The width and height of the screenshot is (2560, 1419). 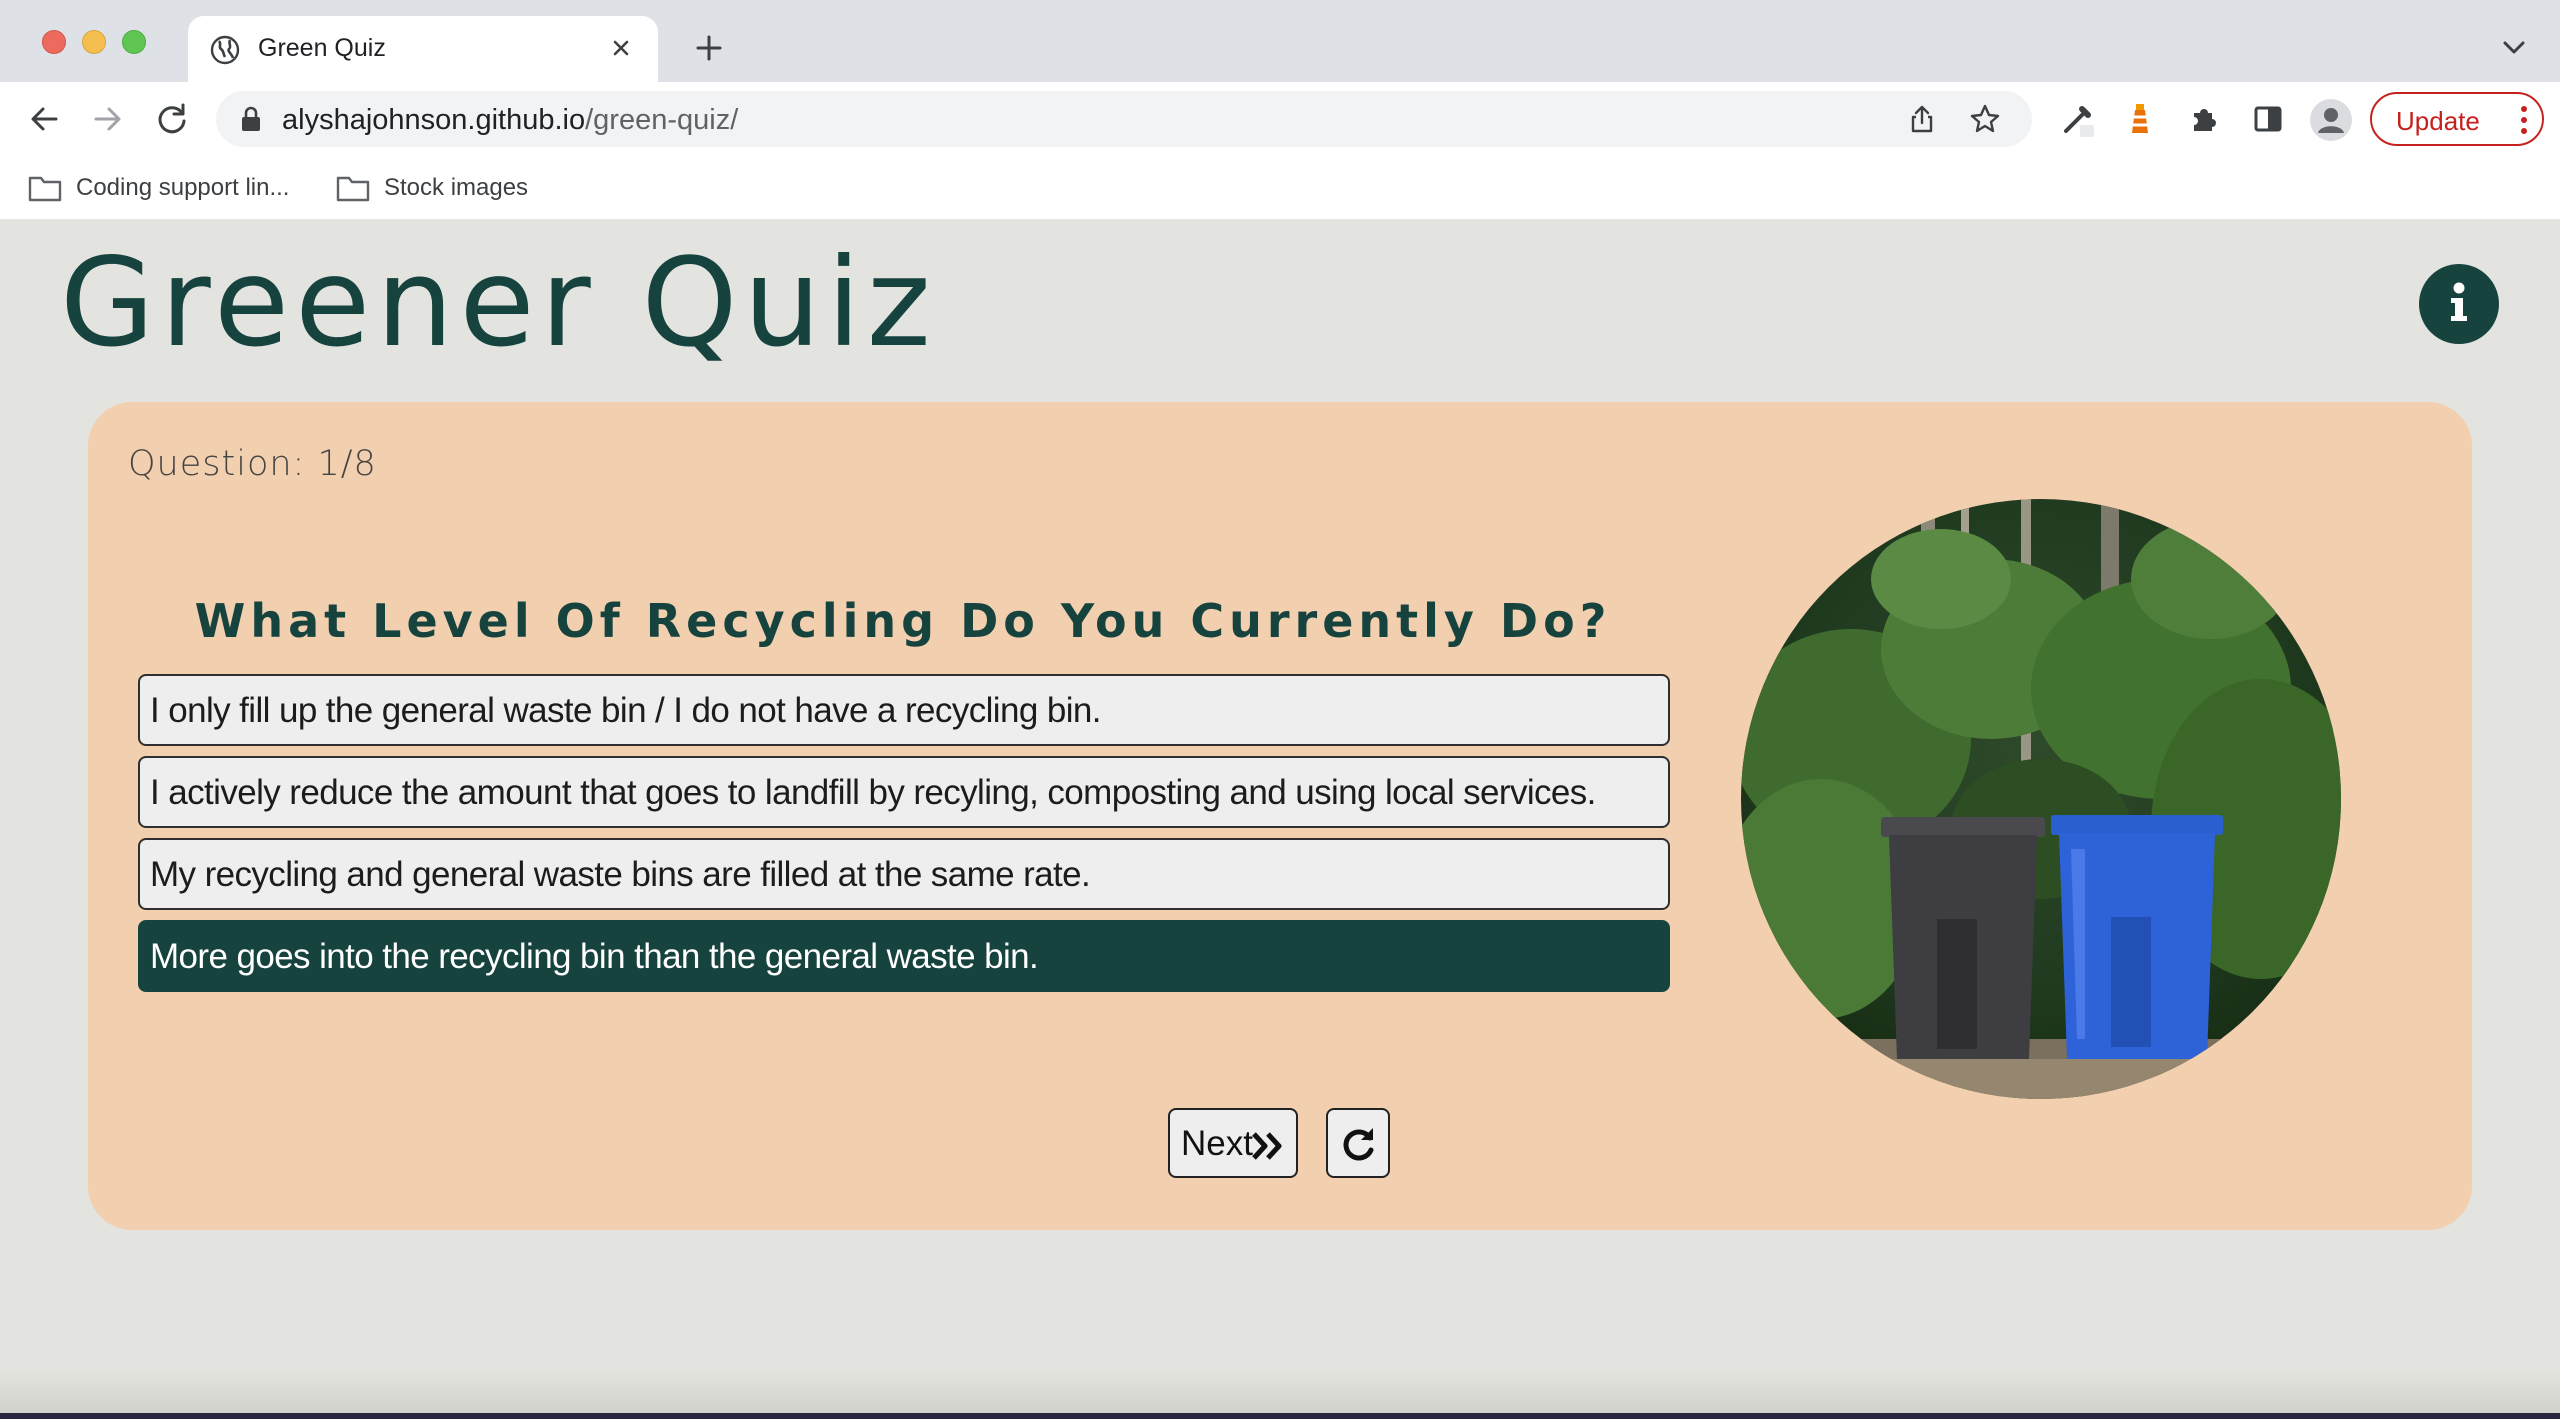 I want to click on window-close-button, so click(x=54, y=42).